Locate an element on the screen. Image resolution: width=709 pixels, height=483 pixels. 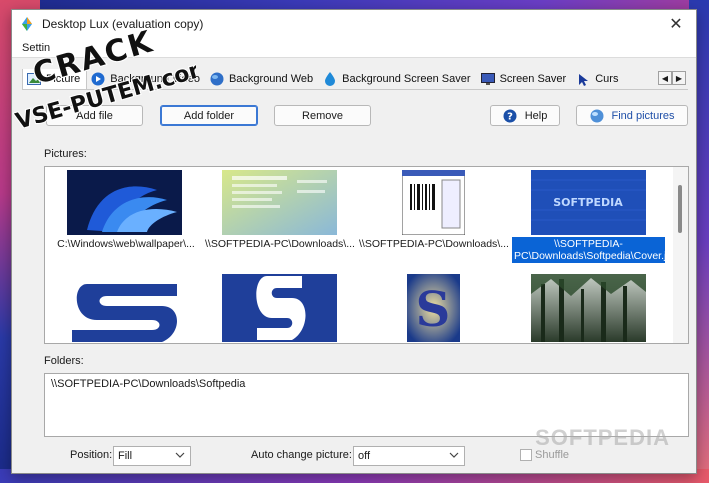
find-pictures-label: Find pictures is located at coordinates (643, 115).